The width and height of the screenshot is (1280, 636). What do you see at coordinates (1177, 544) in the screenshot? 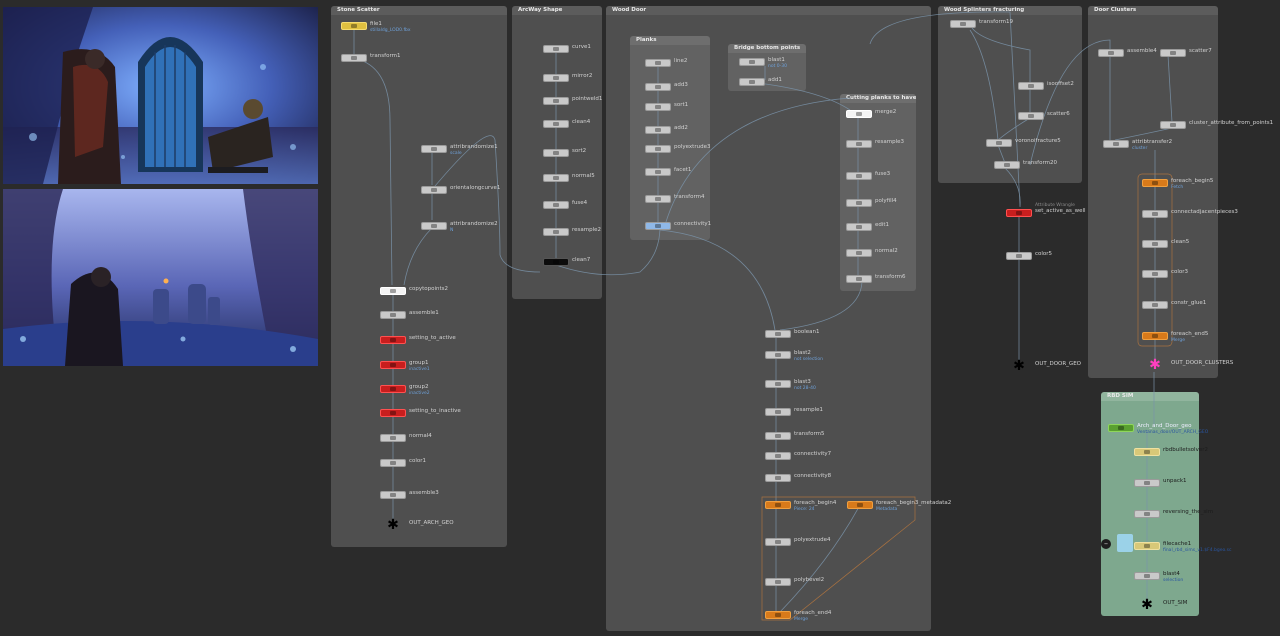
I see `node-label: filecache1` at bounding box center [1177, 544].